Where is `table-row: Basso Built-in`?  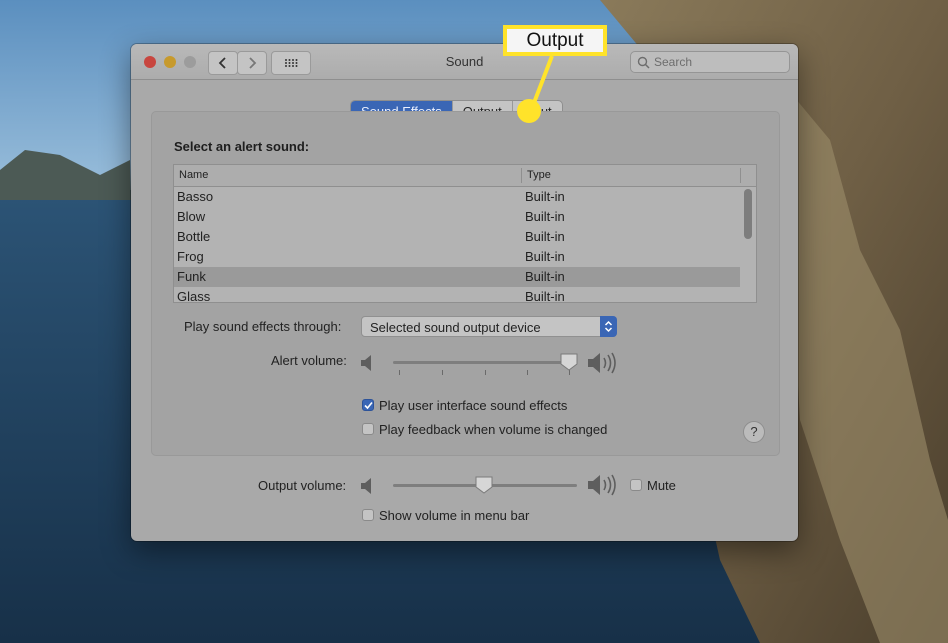
table-row: Basso Built-in is located at coordinates (457, 197).